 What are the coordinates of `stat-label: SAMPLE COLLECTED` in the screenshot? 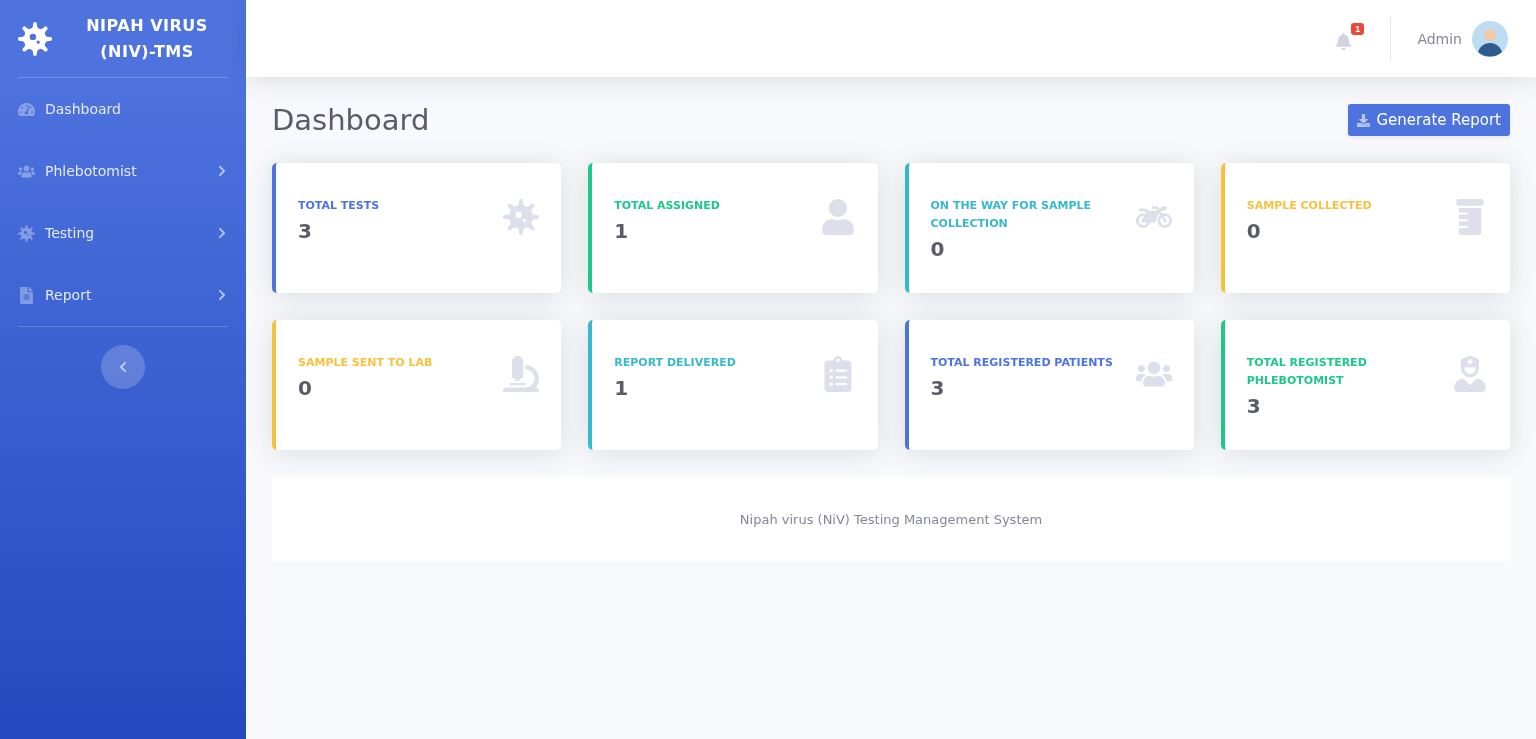 It's located at (1309, 206).